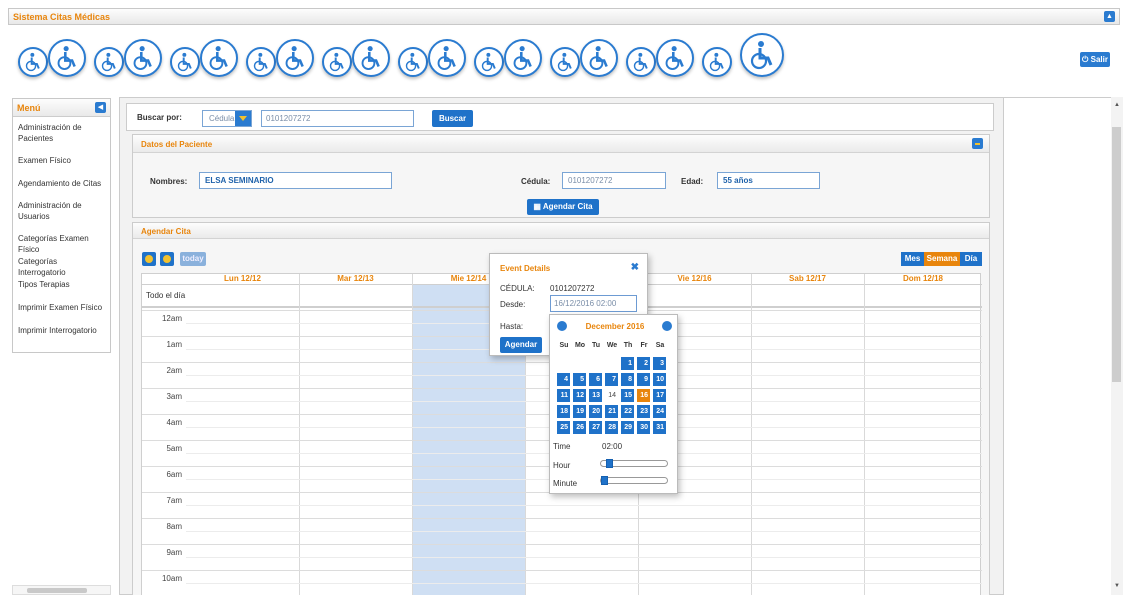 Image resolution: width=1123 pixels, height=595 pixels. What do you see at coordinates (242, 279) in the screenshot?
I see `day-column-header: Lun 12/12` at bounding box center [242, 279].